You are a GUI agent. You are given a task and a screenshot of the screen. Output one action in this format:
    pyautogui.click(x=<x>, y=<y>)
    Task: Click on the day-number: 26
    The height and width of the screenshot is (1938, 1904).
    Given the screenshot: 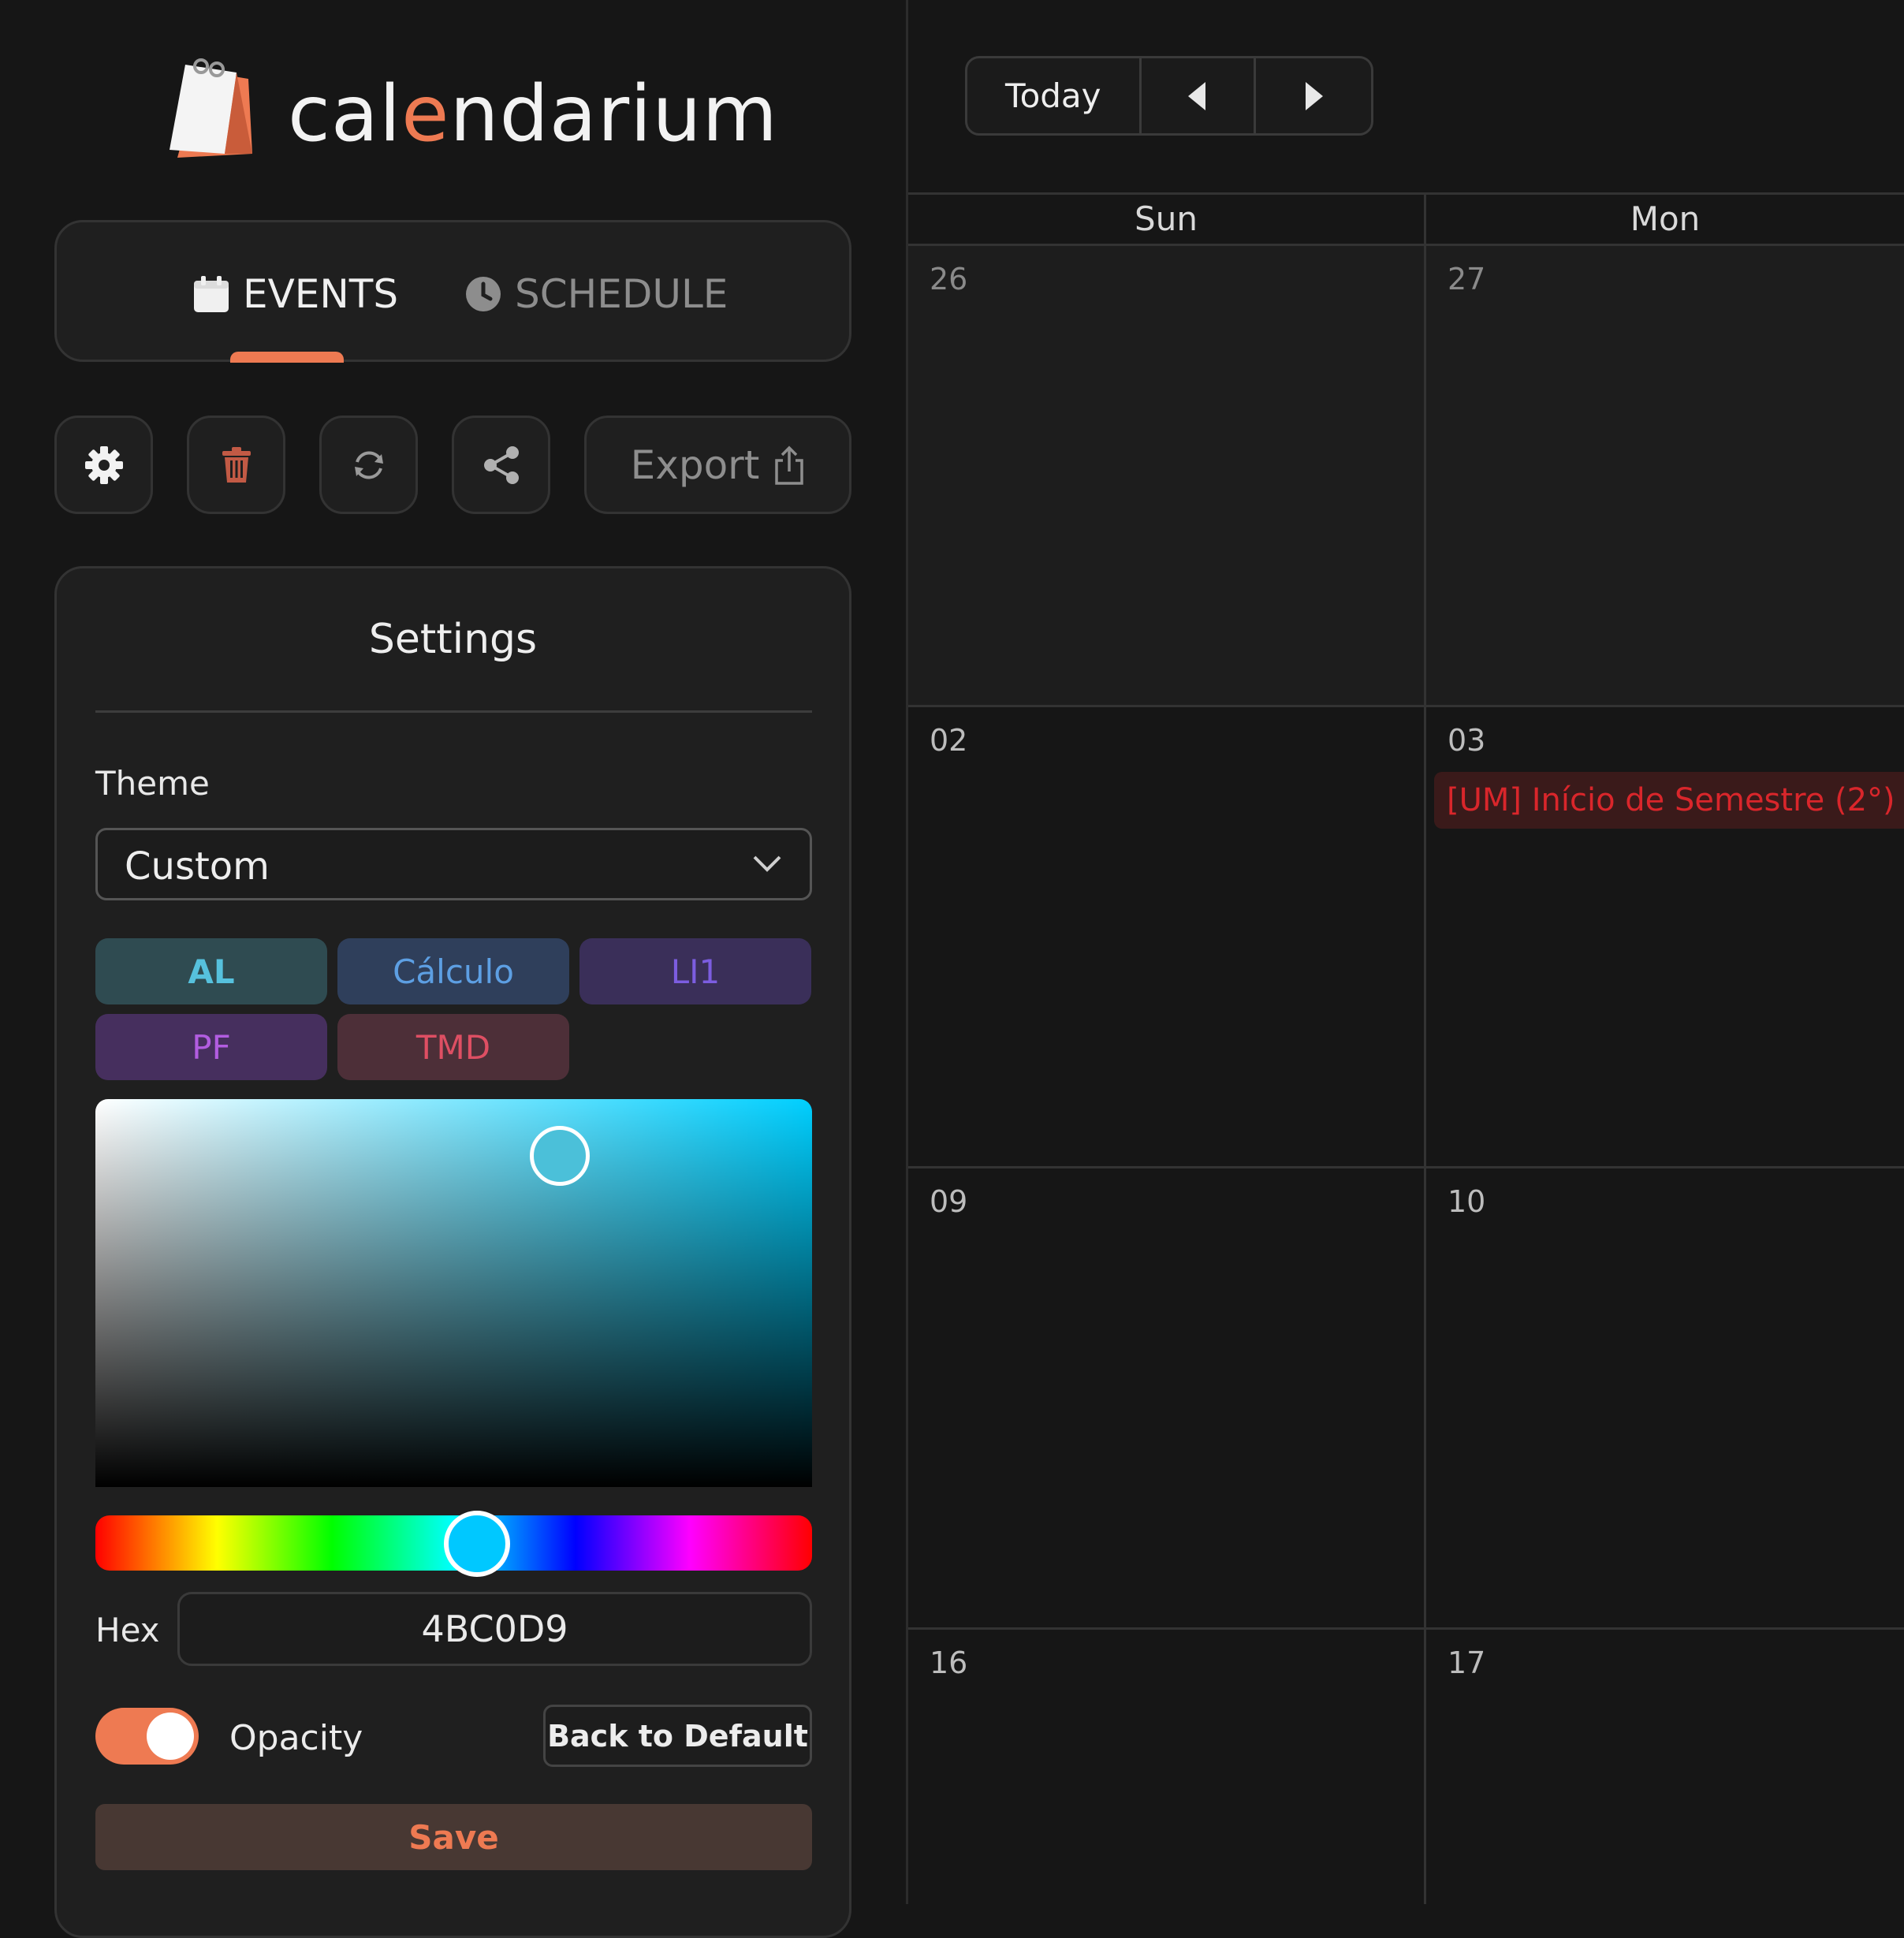 What is the action you would take?
    pyautogui.click(x=949, y=279)
    